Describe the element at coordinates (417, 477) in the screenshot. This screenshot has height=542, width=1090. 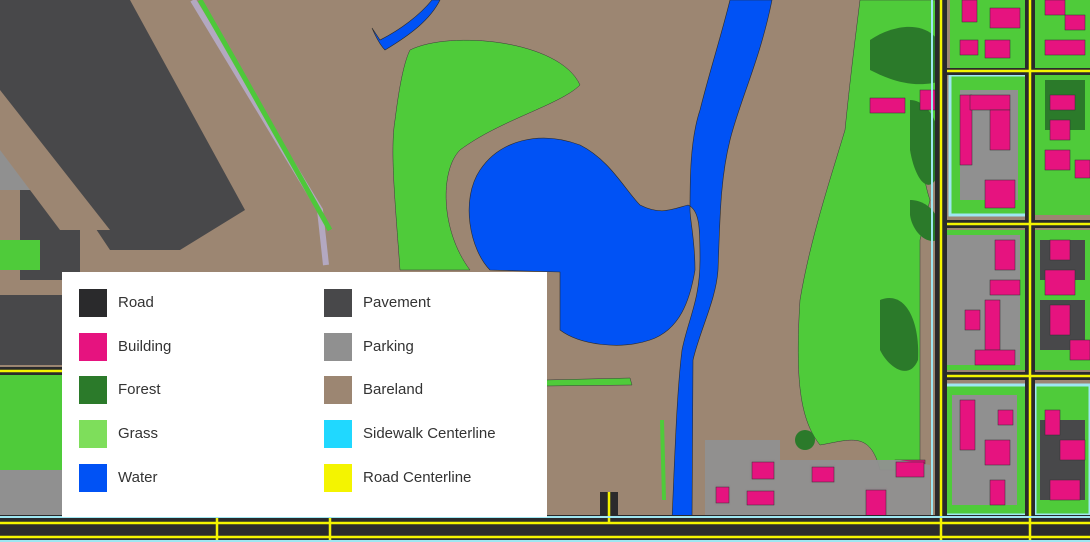
I see `legend-label: Road Centerline` at that location.